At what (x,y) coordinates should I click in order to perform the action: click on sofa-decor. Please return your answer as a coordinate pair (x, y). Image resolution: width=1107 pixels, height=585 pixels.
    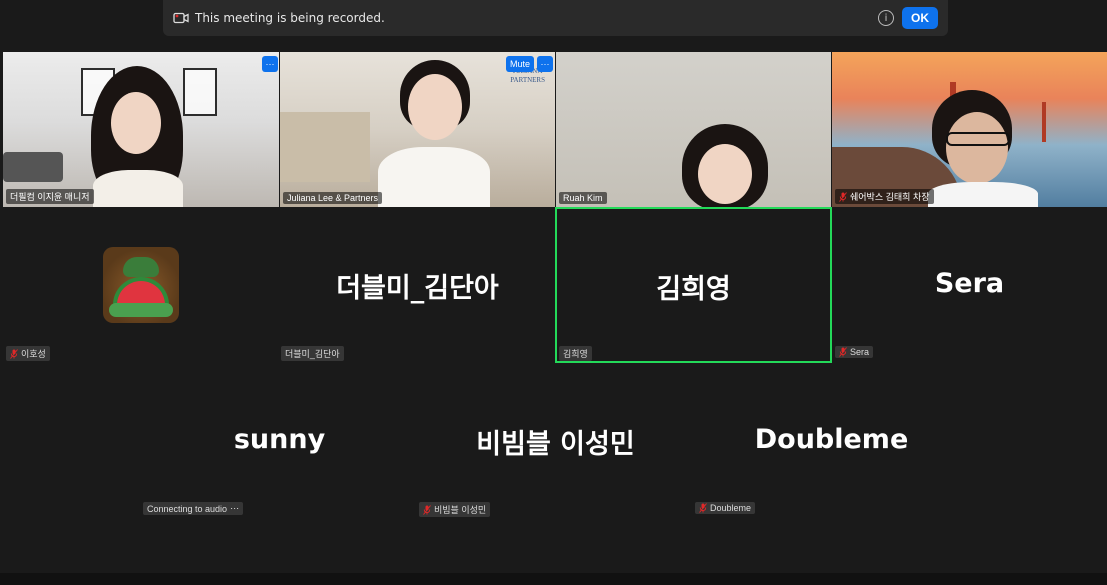
    Looking at the image, I should click on (33, 167).